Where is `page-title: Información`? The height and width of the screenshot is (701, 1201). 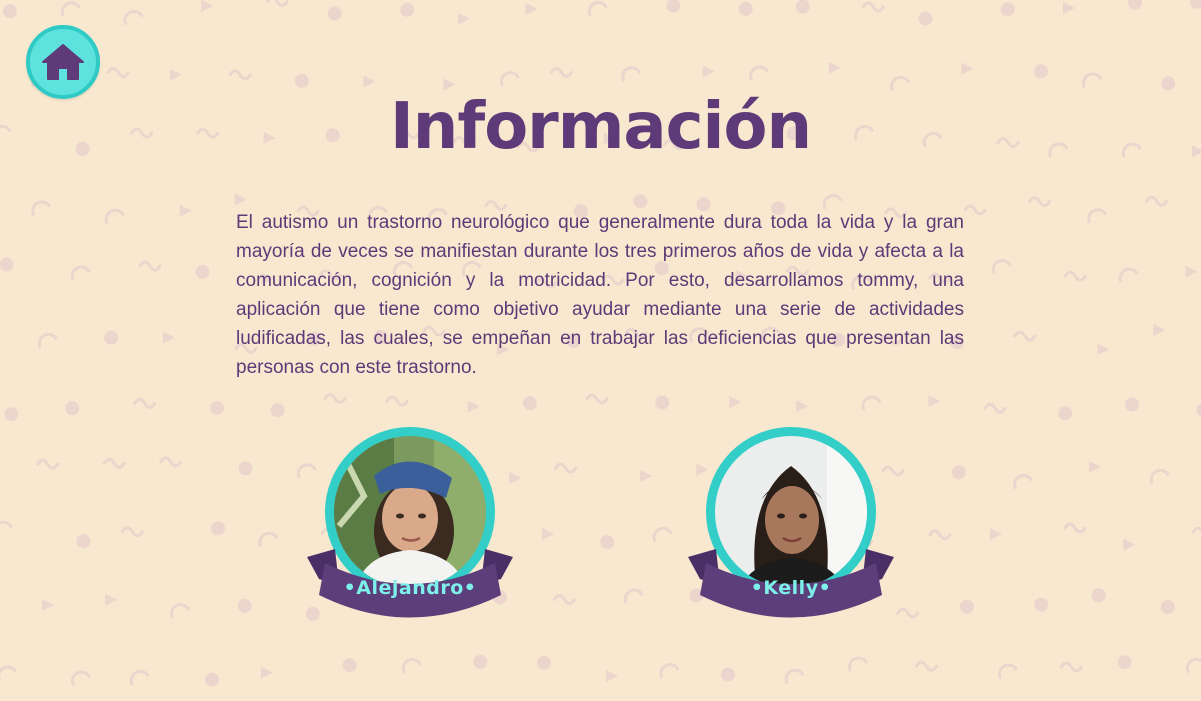
page-title: Información is located at coordinates (600, 127).